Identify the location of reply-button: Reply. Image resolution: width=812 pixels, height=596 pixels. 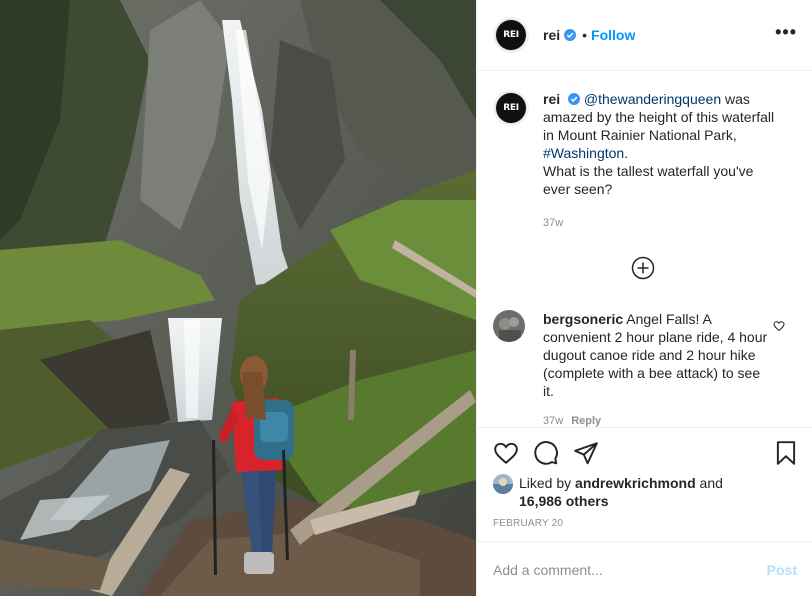
(586, 421).